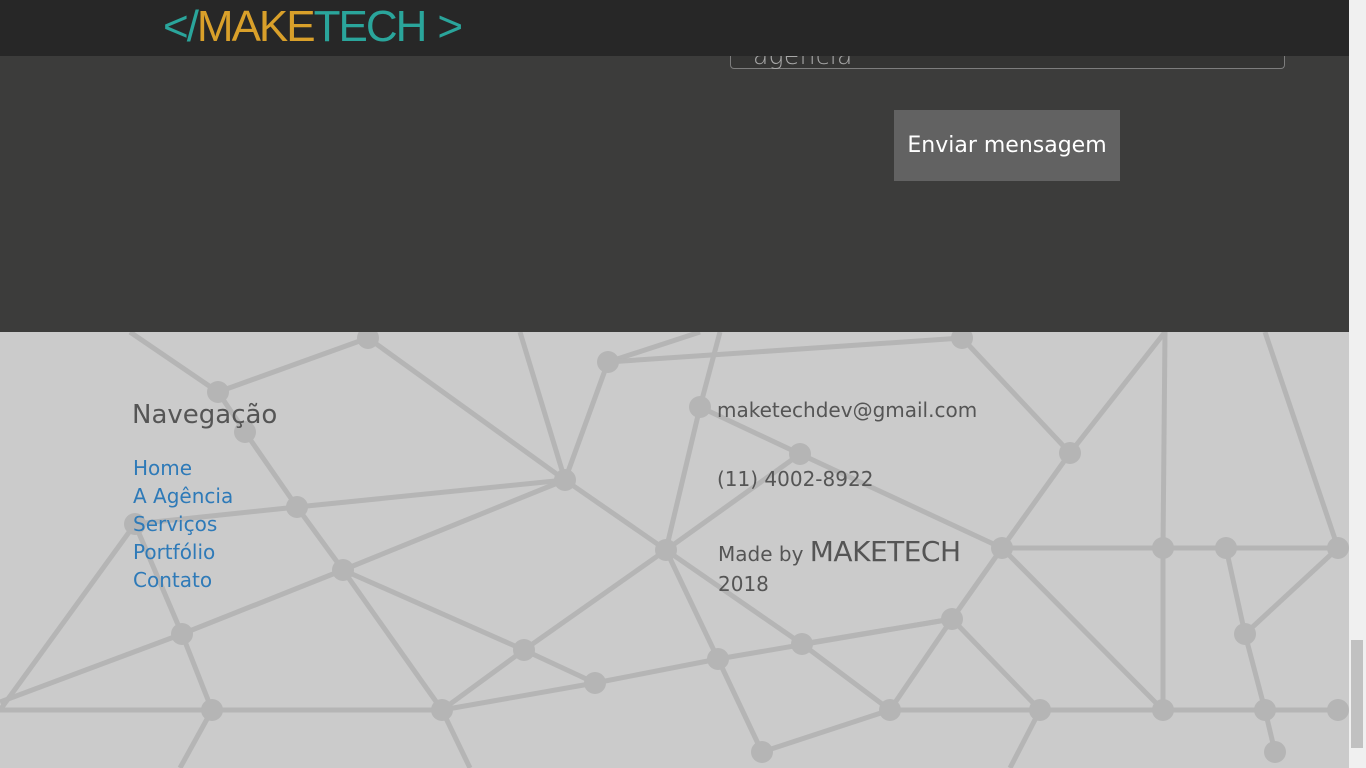  Describe the element at coordinates (743, 584) in the screenshot. I see `footer-year: 2018` at that location.